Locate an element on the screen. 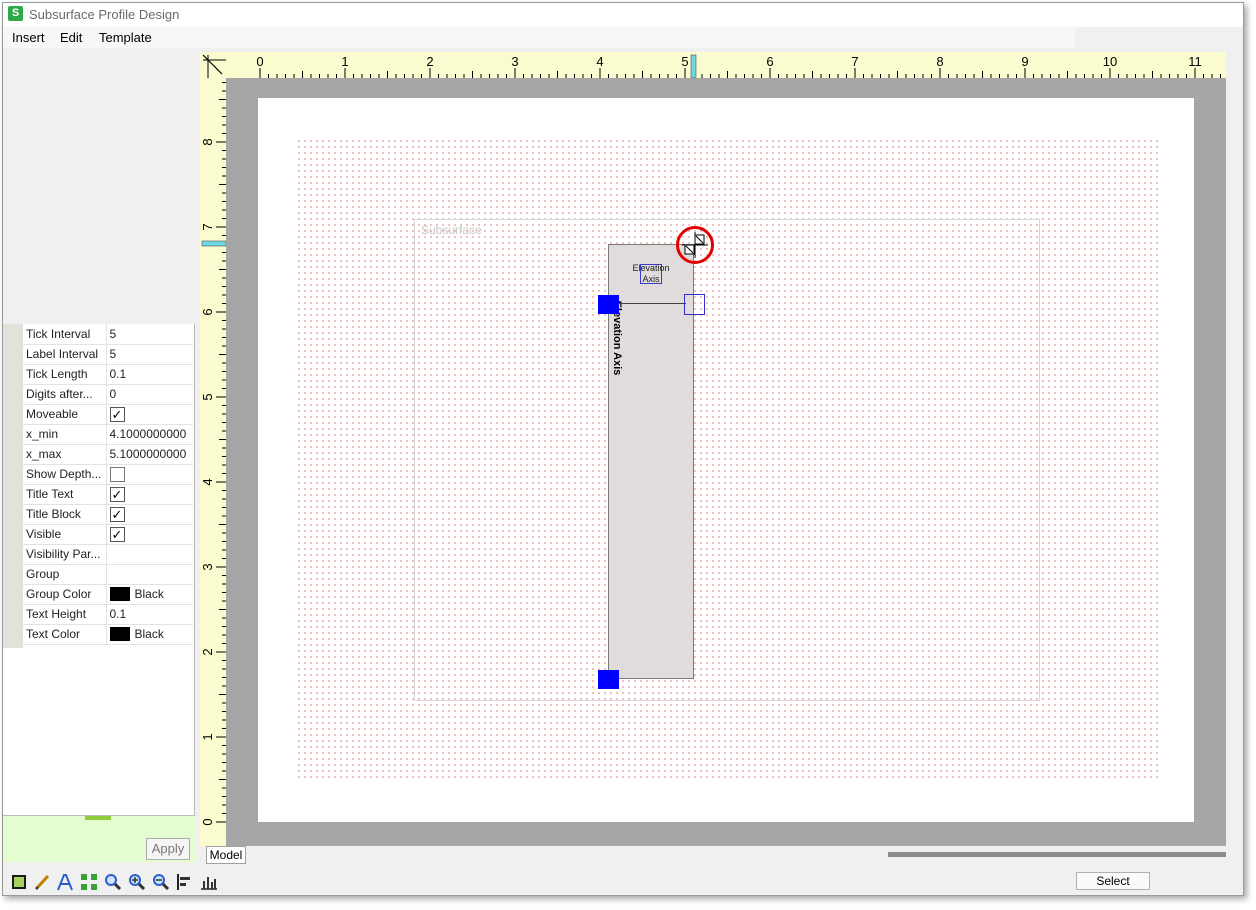 Image resolution: width=1256 pixels, height=910 pixels. property-checkbox is located at coordinates (117, 474).